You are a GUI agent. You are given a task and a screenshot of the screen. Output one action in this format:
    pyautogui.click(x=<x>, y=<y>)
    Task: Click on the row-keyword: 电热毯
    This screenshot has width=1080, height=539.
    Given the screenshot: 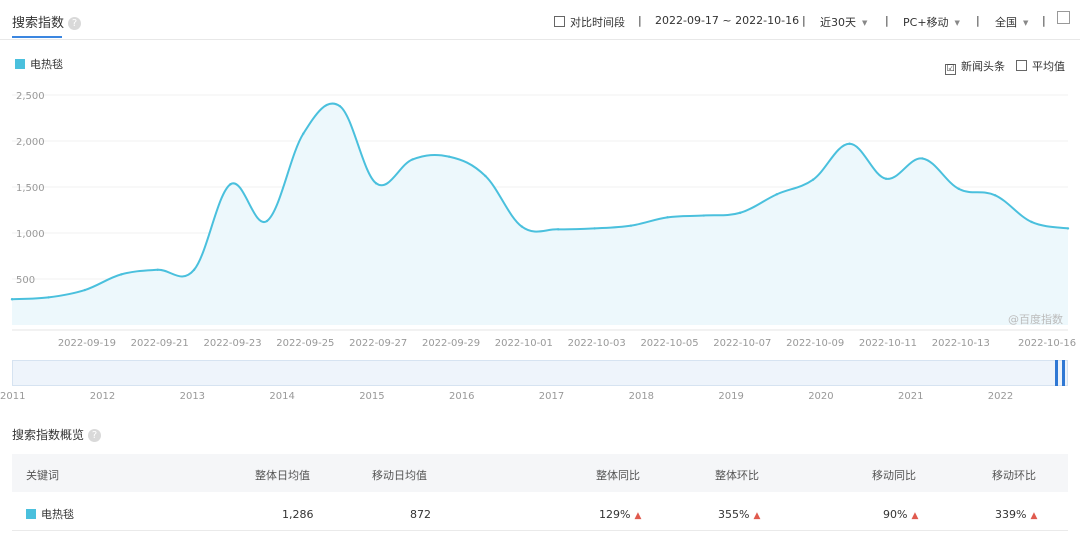 What is the action you would take?
    pyautogui.click(x=50, y=514)
    